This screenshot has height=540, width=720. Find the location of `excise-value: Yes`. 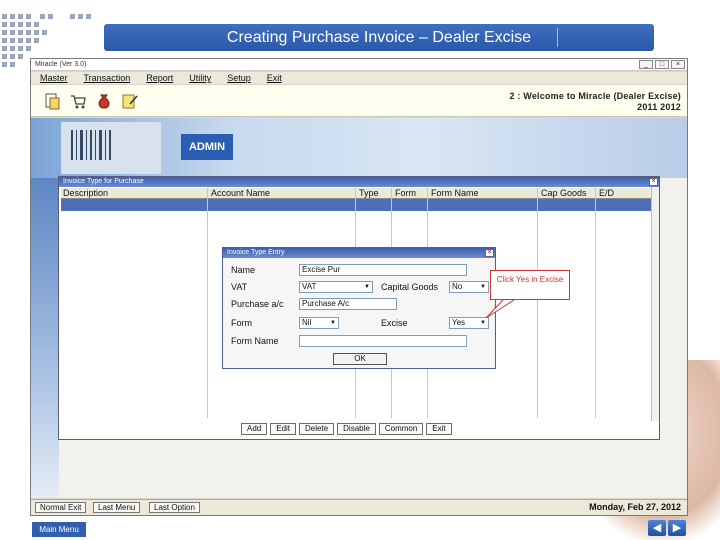

excise-value: Yes is located at coordinates (459, 322).